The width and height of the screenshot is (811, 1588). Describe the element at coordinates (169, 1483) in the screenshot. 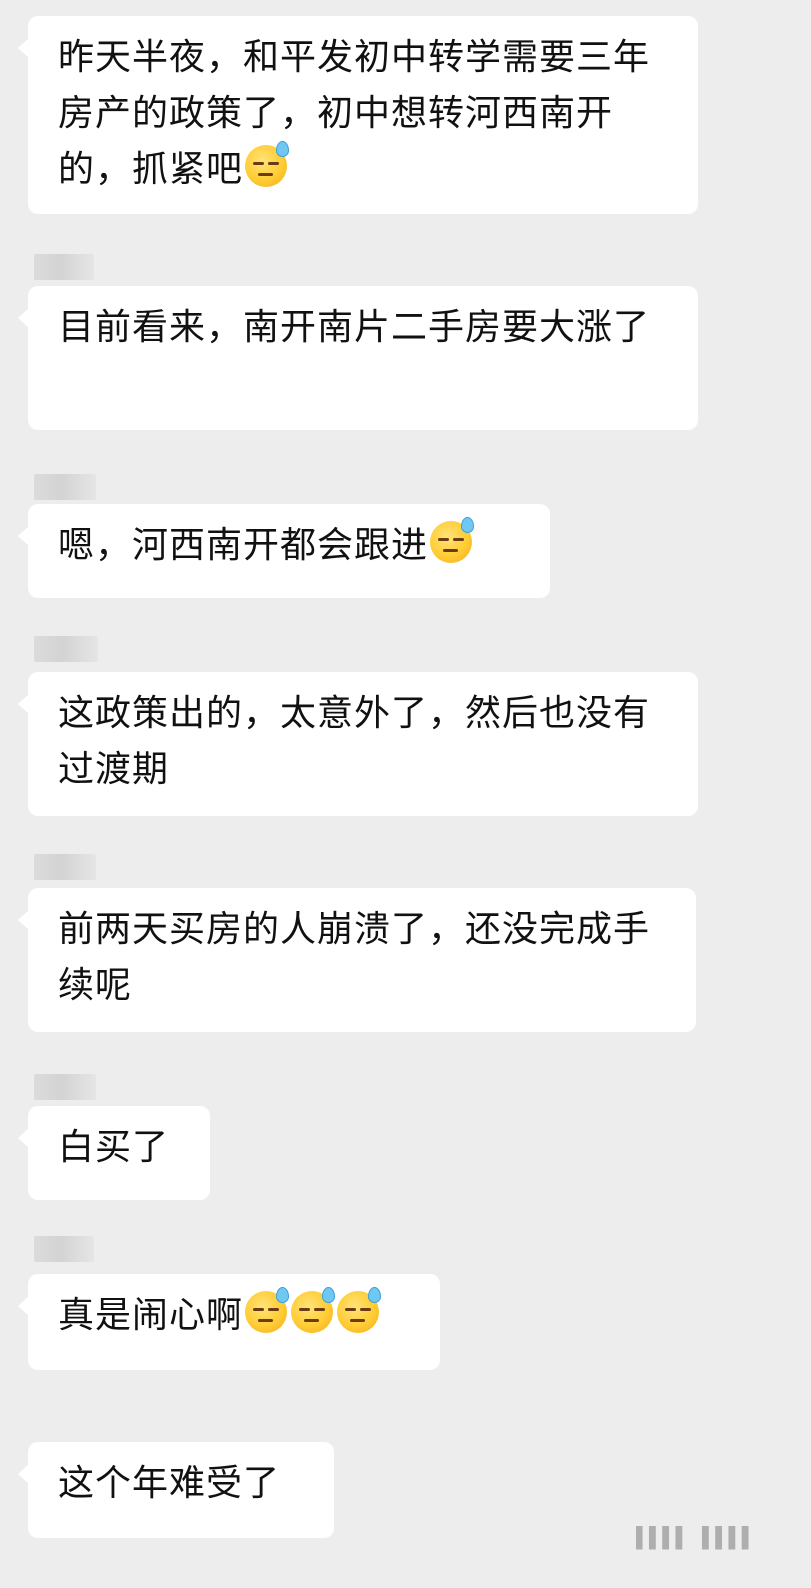

I see `message-text: 这个年难受了` at that location.